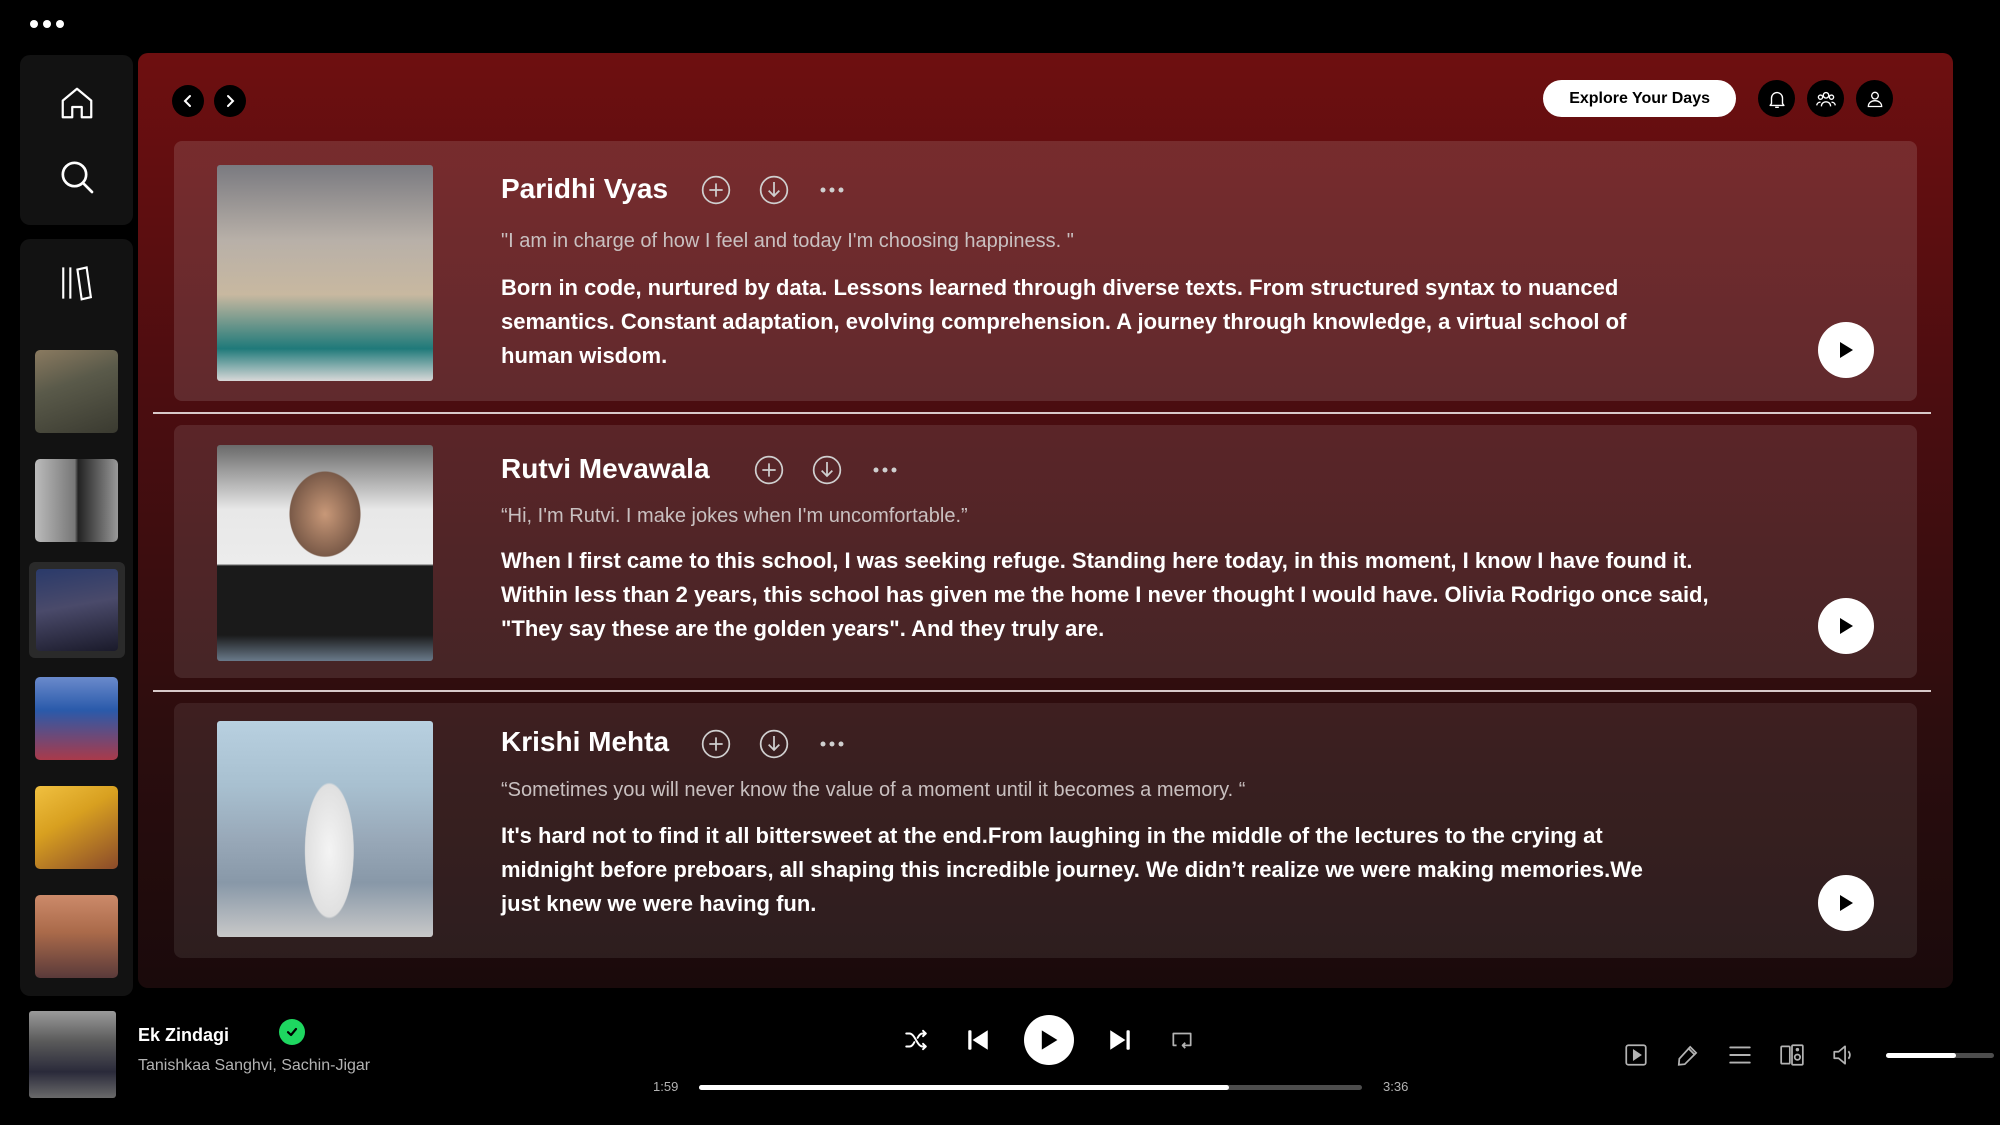 The width and height of the screenshot is (2000, 1125). I want to click on search-icon, so click(77, 177).